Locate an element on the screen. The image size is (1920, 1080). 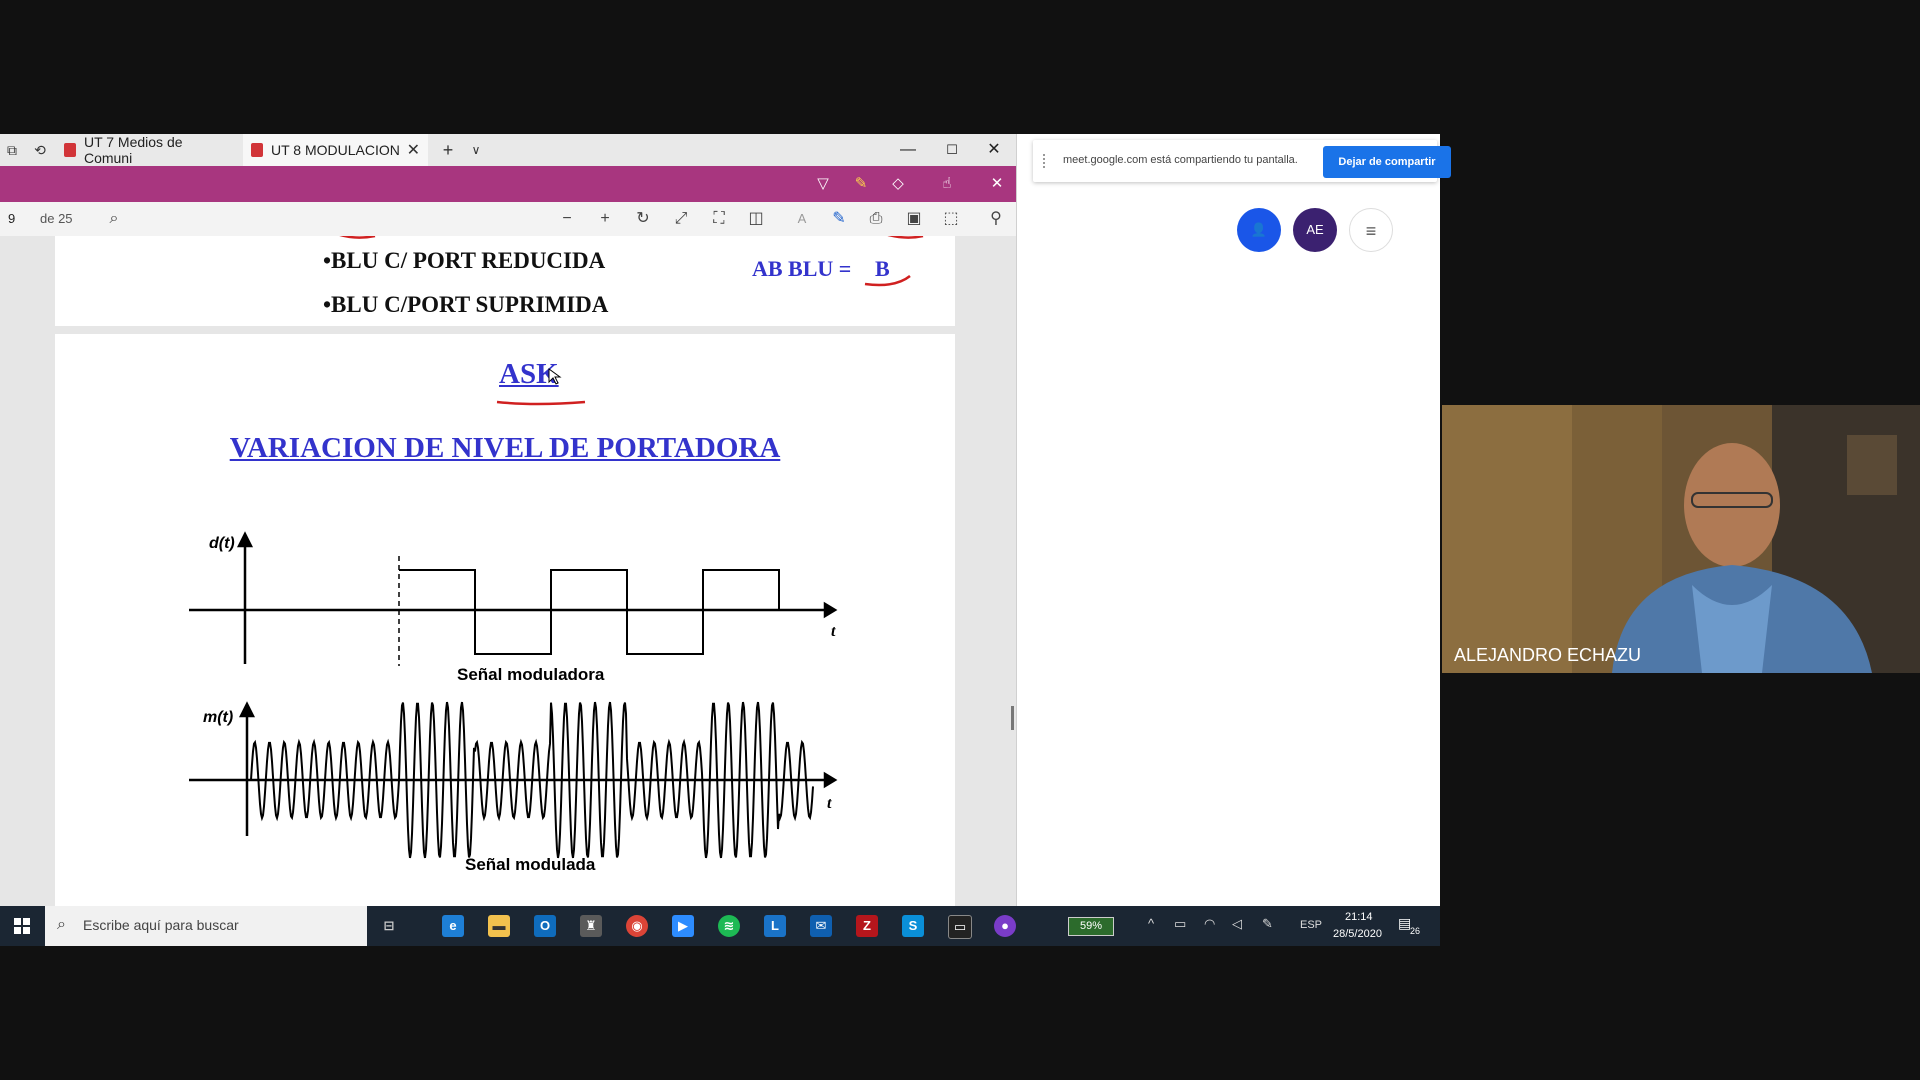
start-button is located at coordinates (22, 926).